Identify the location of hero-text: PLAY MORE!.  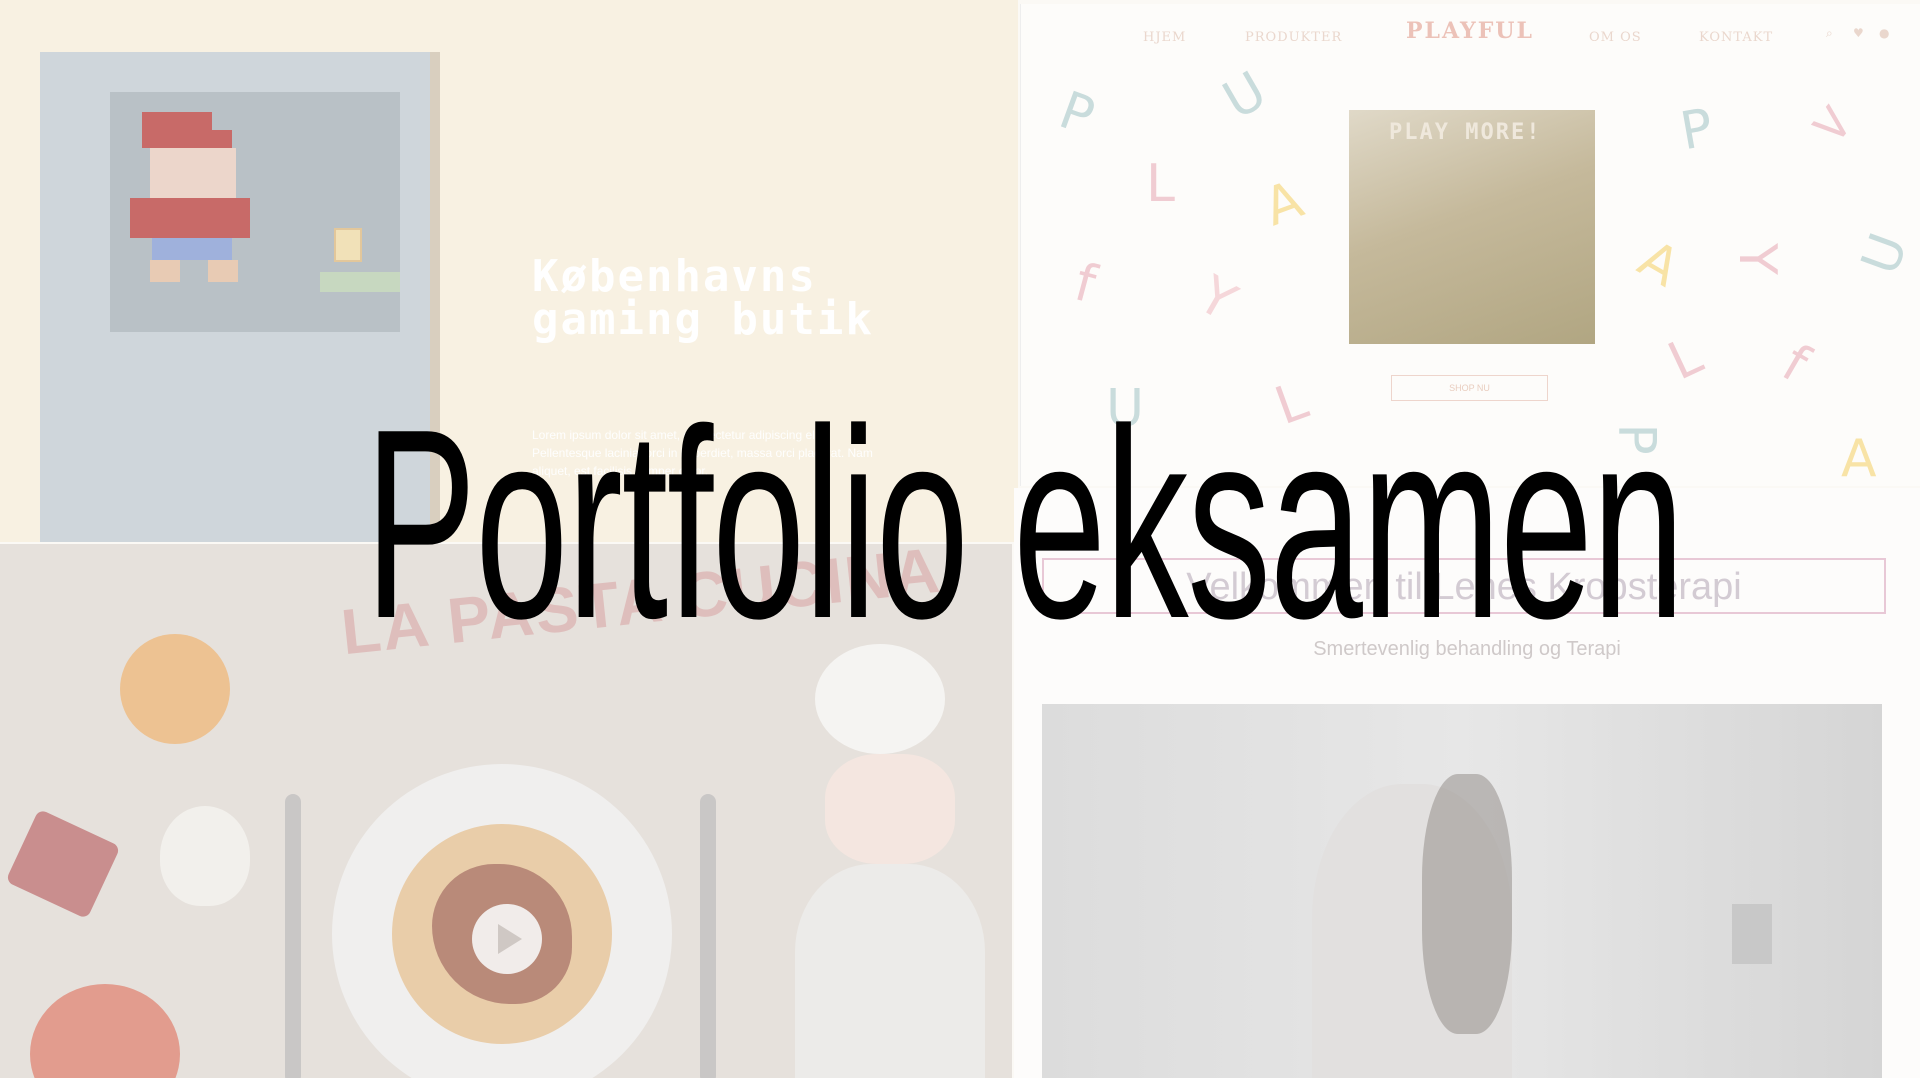
(1465, 132).